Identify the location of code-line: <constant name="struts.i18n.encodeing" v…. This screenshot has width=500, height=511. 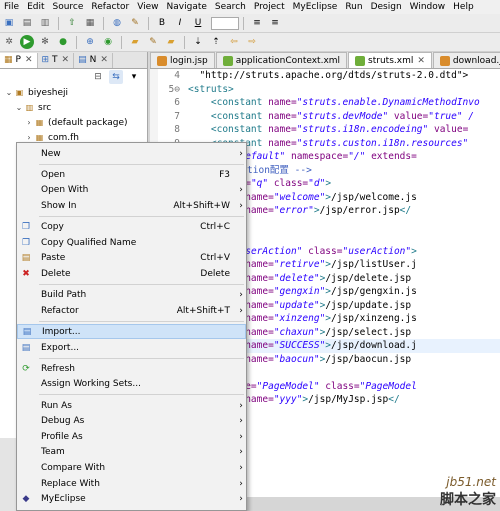
(344, 130).